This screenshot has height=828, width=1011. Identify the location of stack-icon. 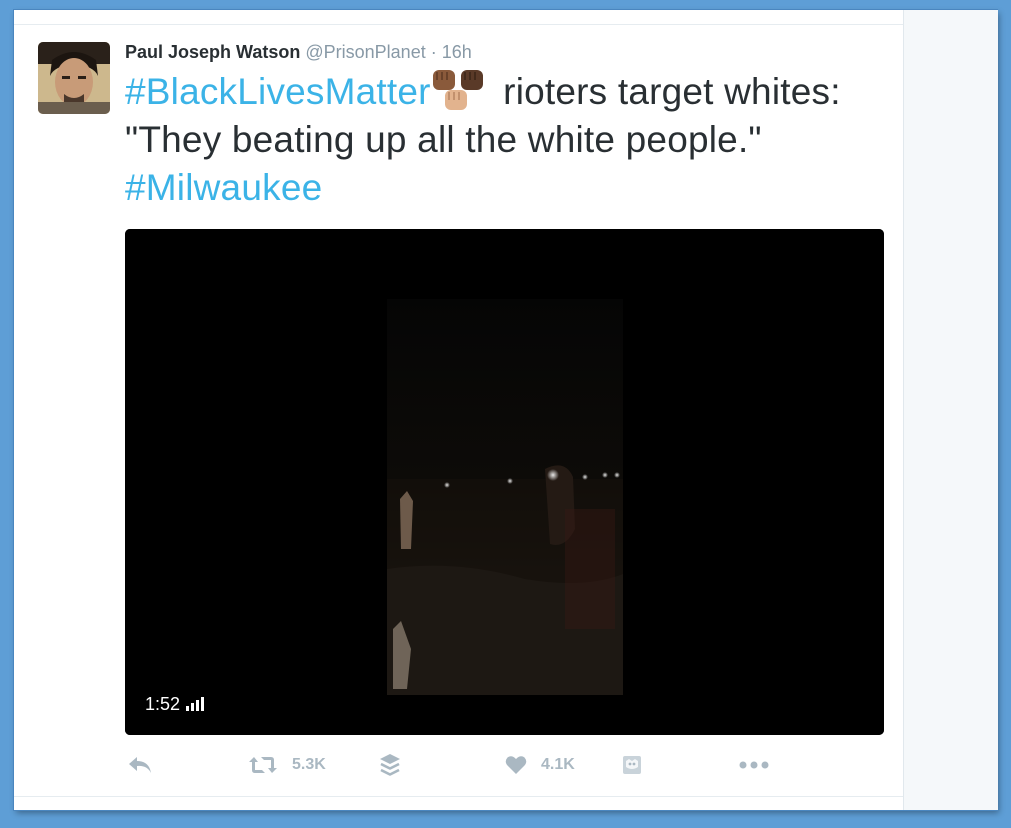
(390, 765).